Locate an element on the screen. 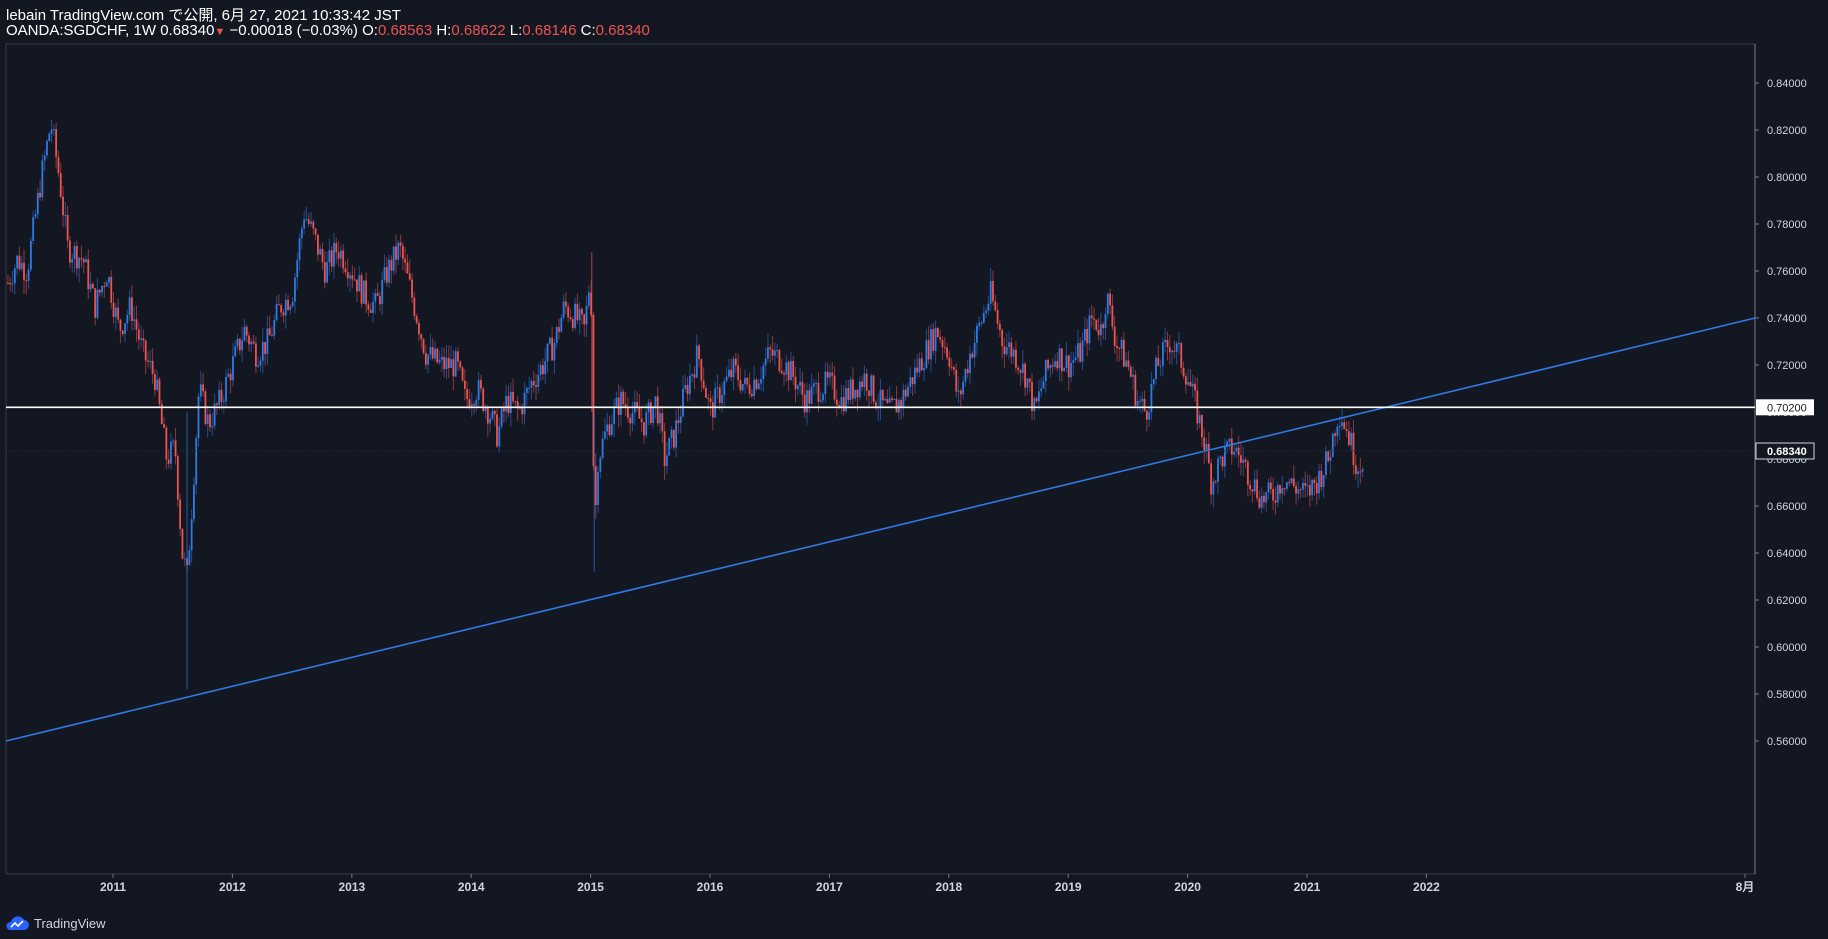 The height and width of the screenshot is (939, 1828). y-tick-label: 0.80000 is located at coordinates (1787, 178).